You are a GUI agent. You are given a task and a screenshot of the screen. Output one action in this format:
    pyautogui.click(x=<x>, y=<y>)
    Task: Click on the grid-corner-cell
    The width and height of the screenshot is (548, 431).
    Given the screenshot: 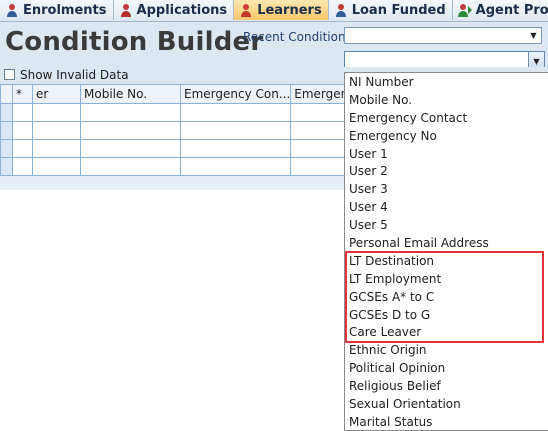 What is the action you would take?
    pyautogui.click(x=6, y=94)
    